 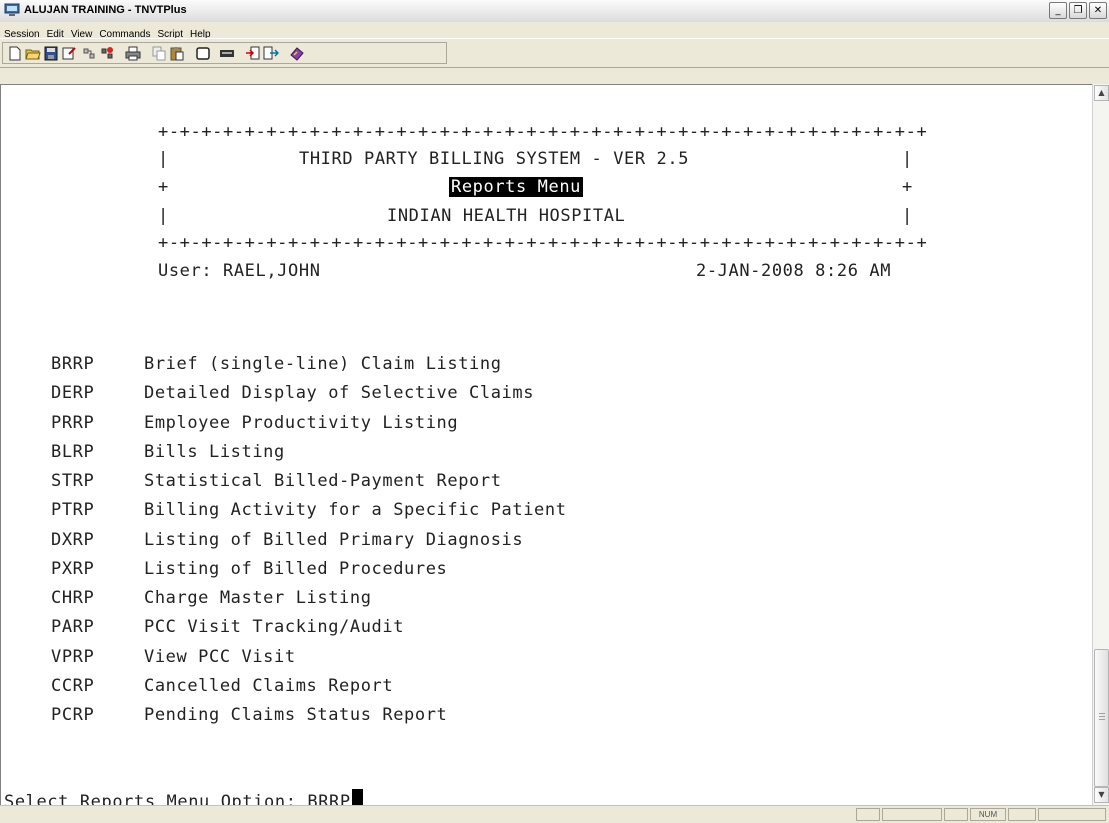 What do you see at coordinates (334, 539) in the screenshot?
I see `menu-option-label: Listing of Billed Primary Diagnosis` at bounding box center [334, 539].